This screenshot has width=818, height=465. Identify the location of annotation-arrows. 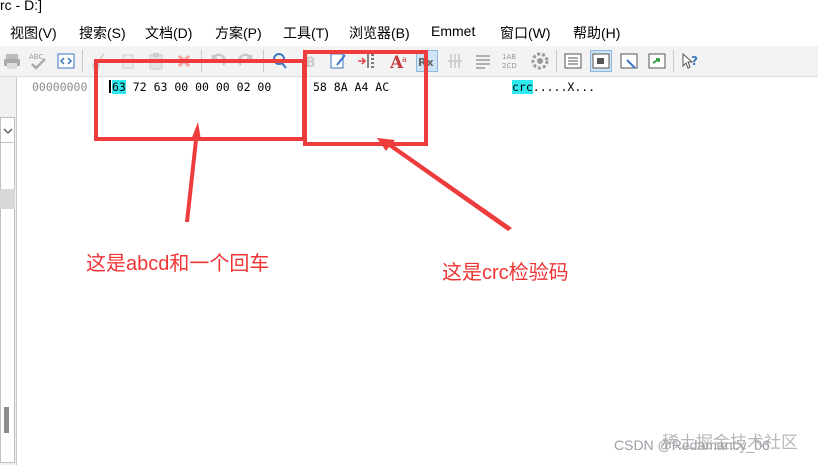
(348, 176).